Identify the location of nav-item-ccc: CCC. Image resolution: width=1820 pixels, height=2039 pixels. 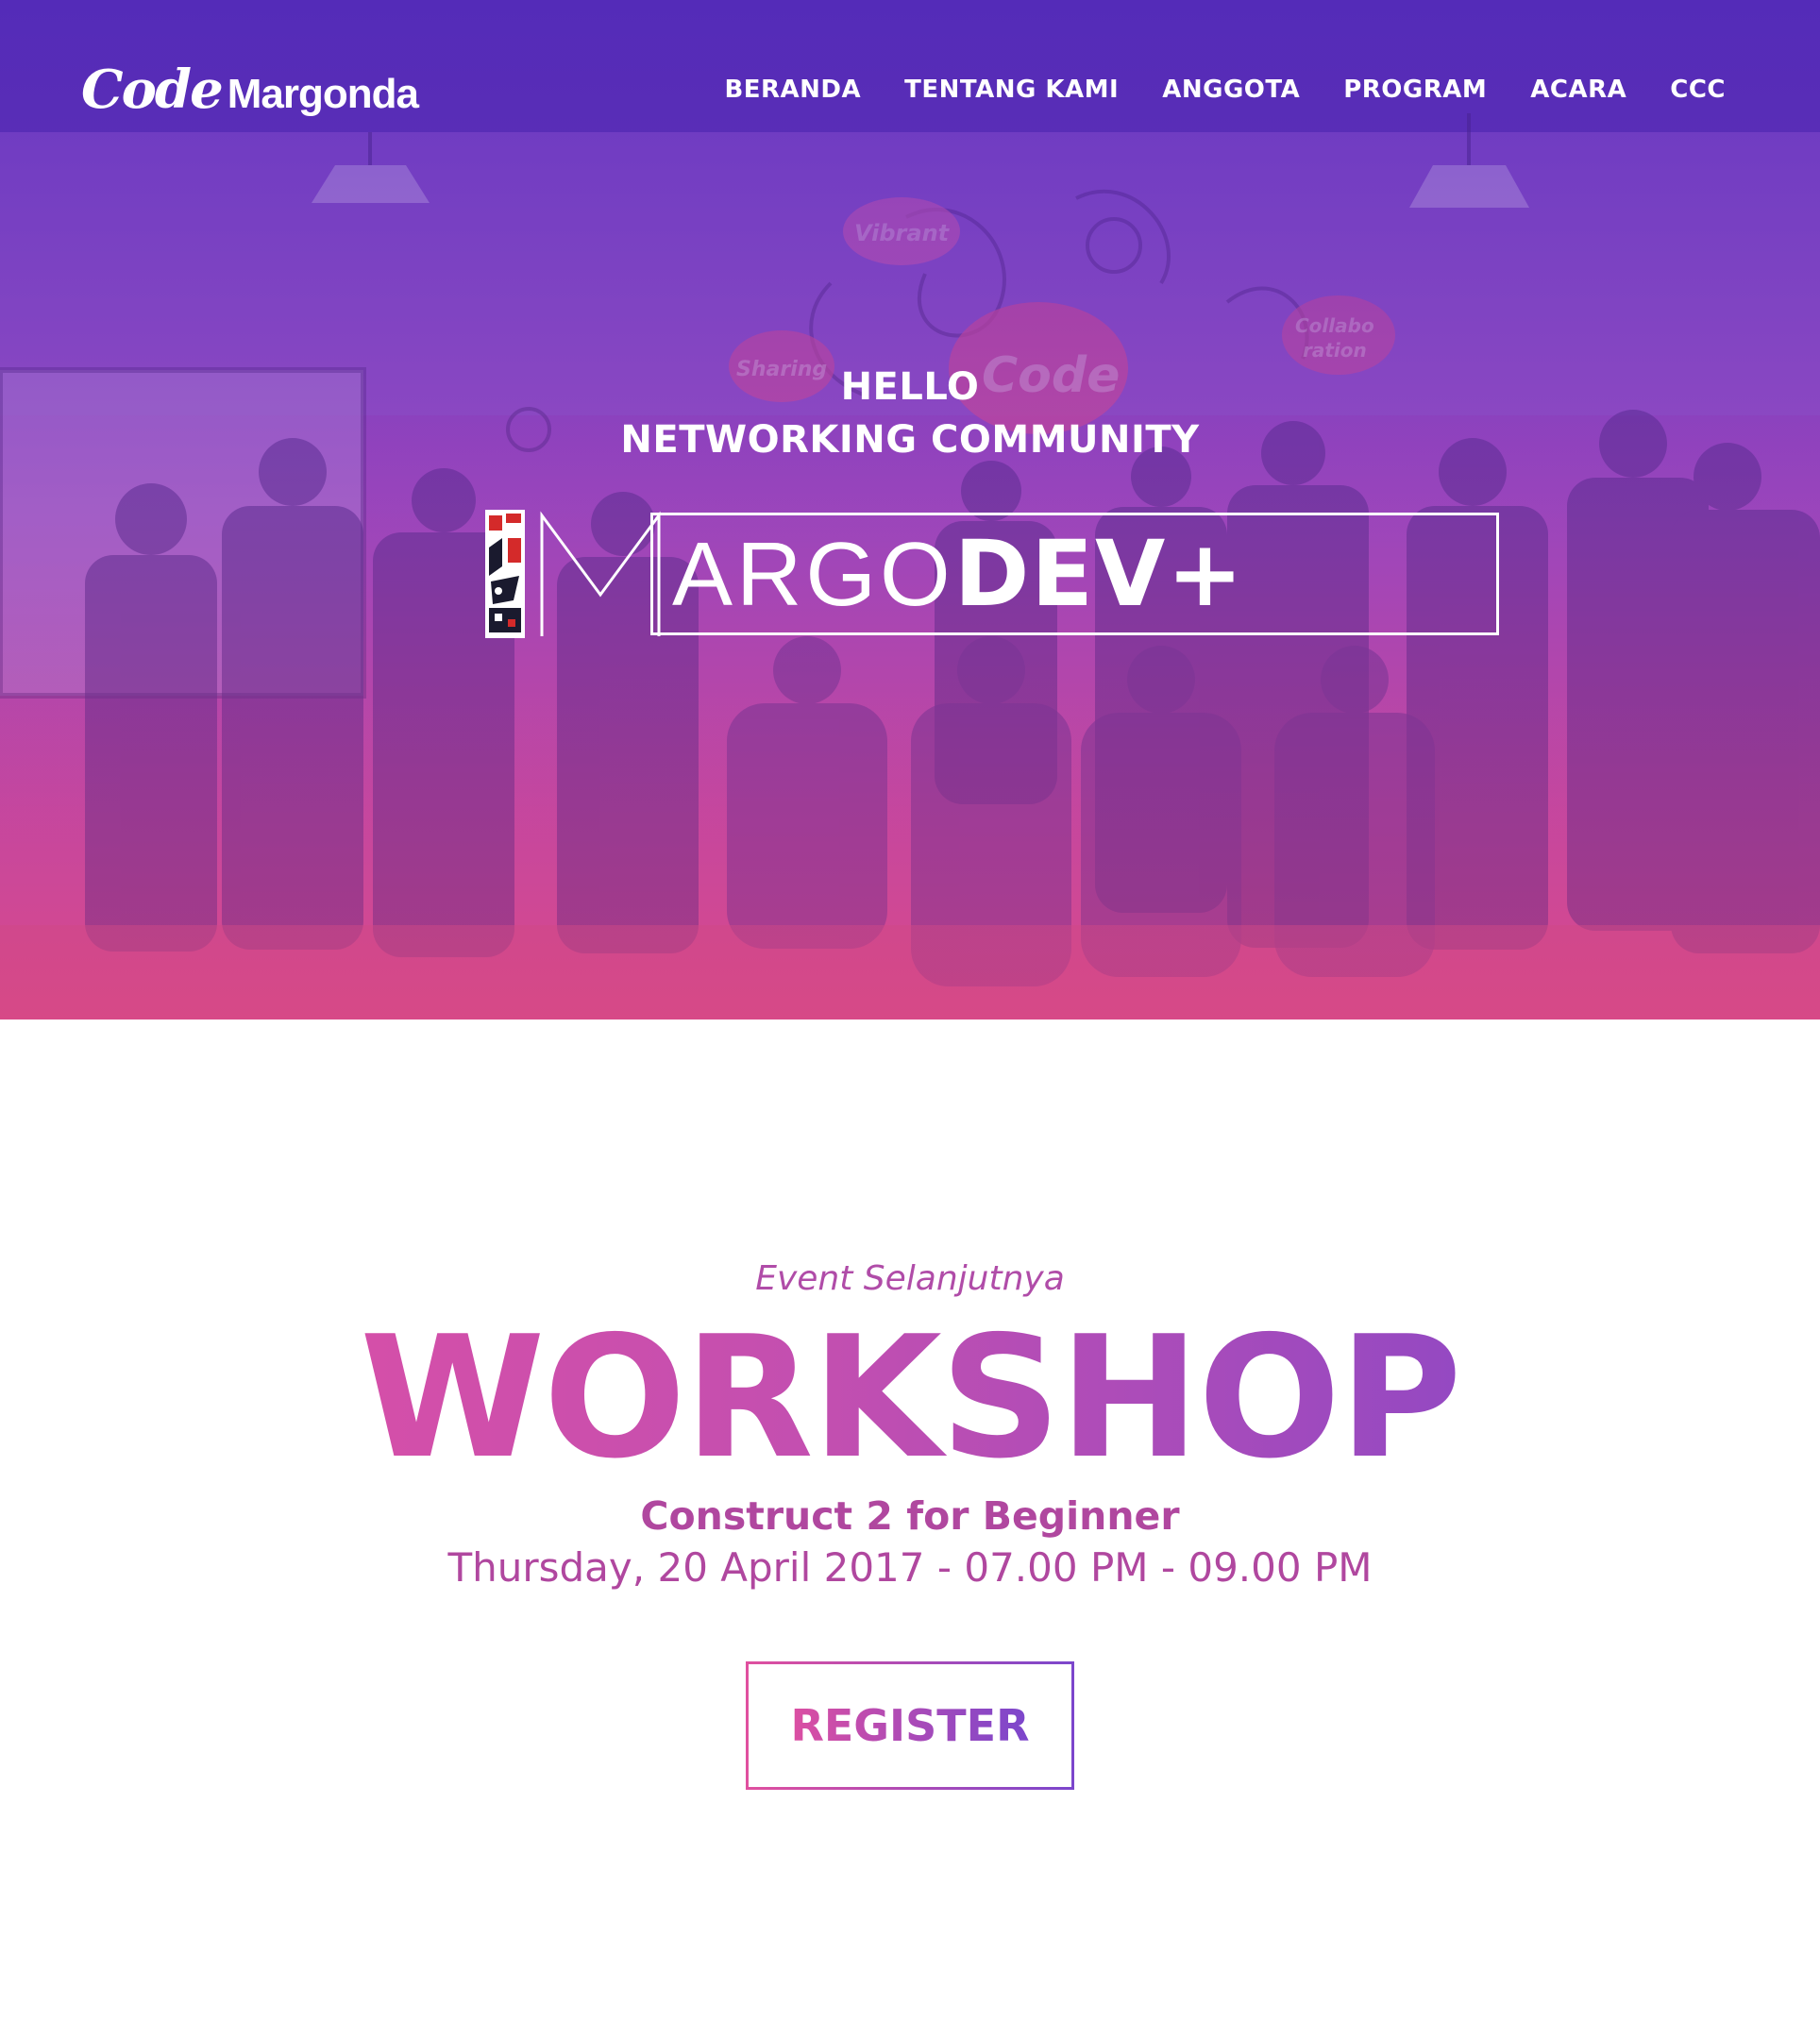
(1698, 90).